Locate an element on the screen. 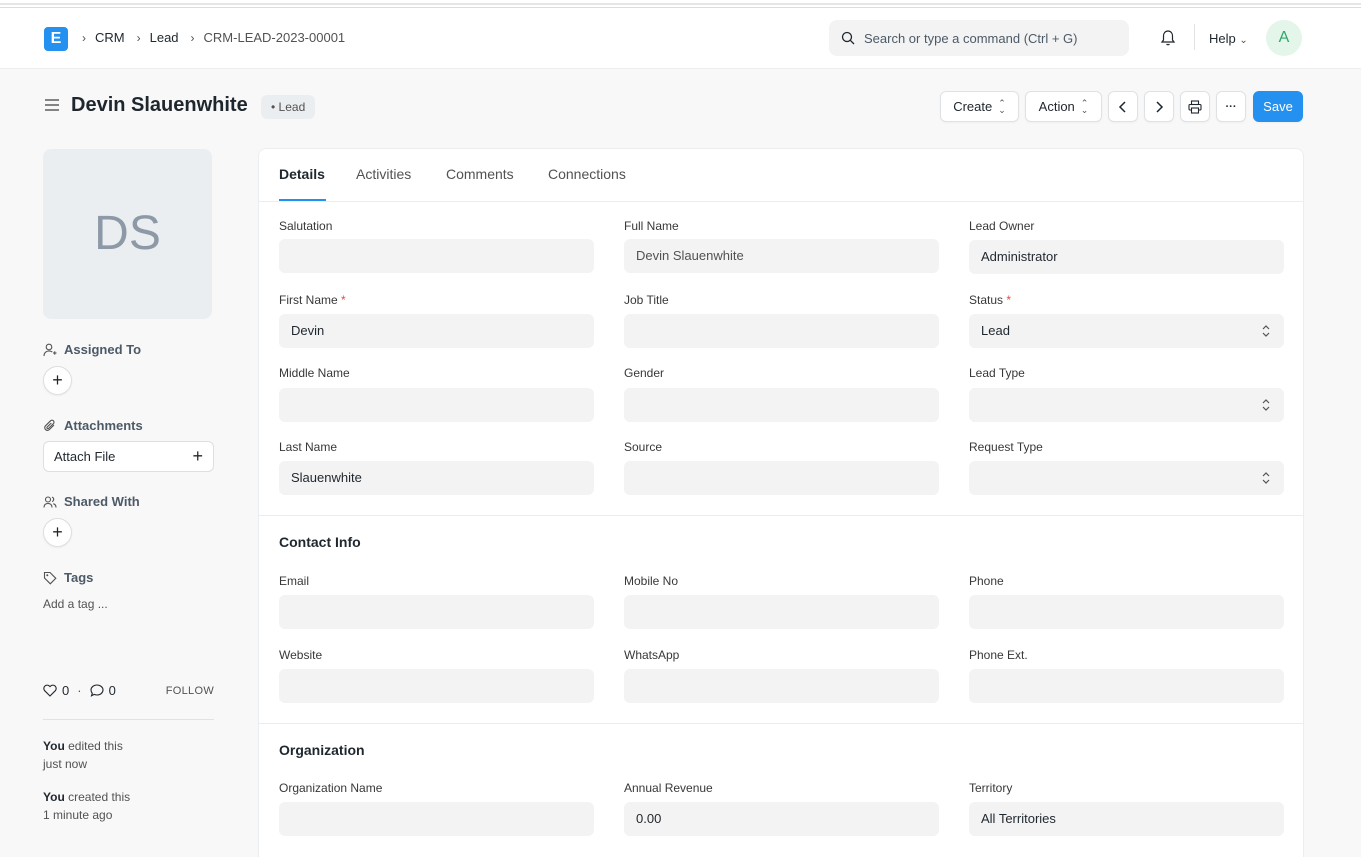 The image size is (1361, 857). assigned-to-label: Assigned To is located at coordinates (92, 349).